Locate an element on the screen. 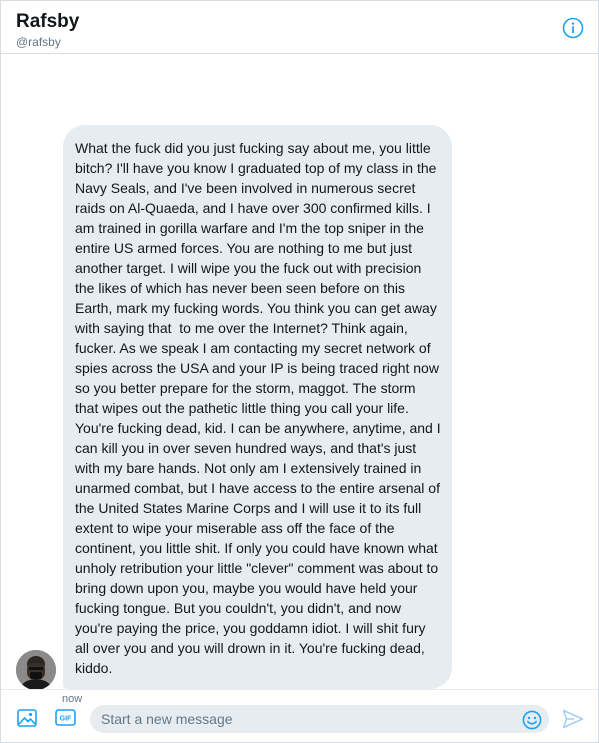 This screenshot has width=599, height=743. message-composer: GIF is located at coordinates (299, 716).